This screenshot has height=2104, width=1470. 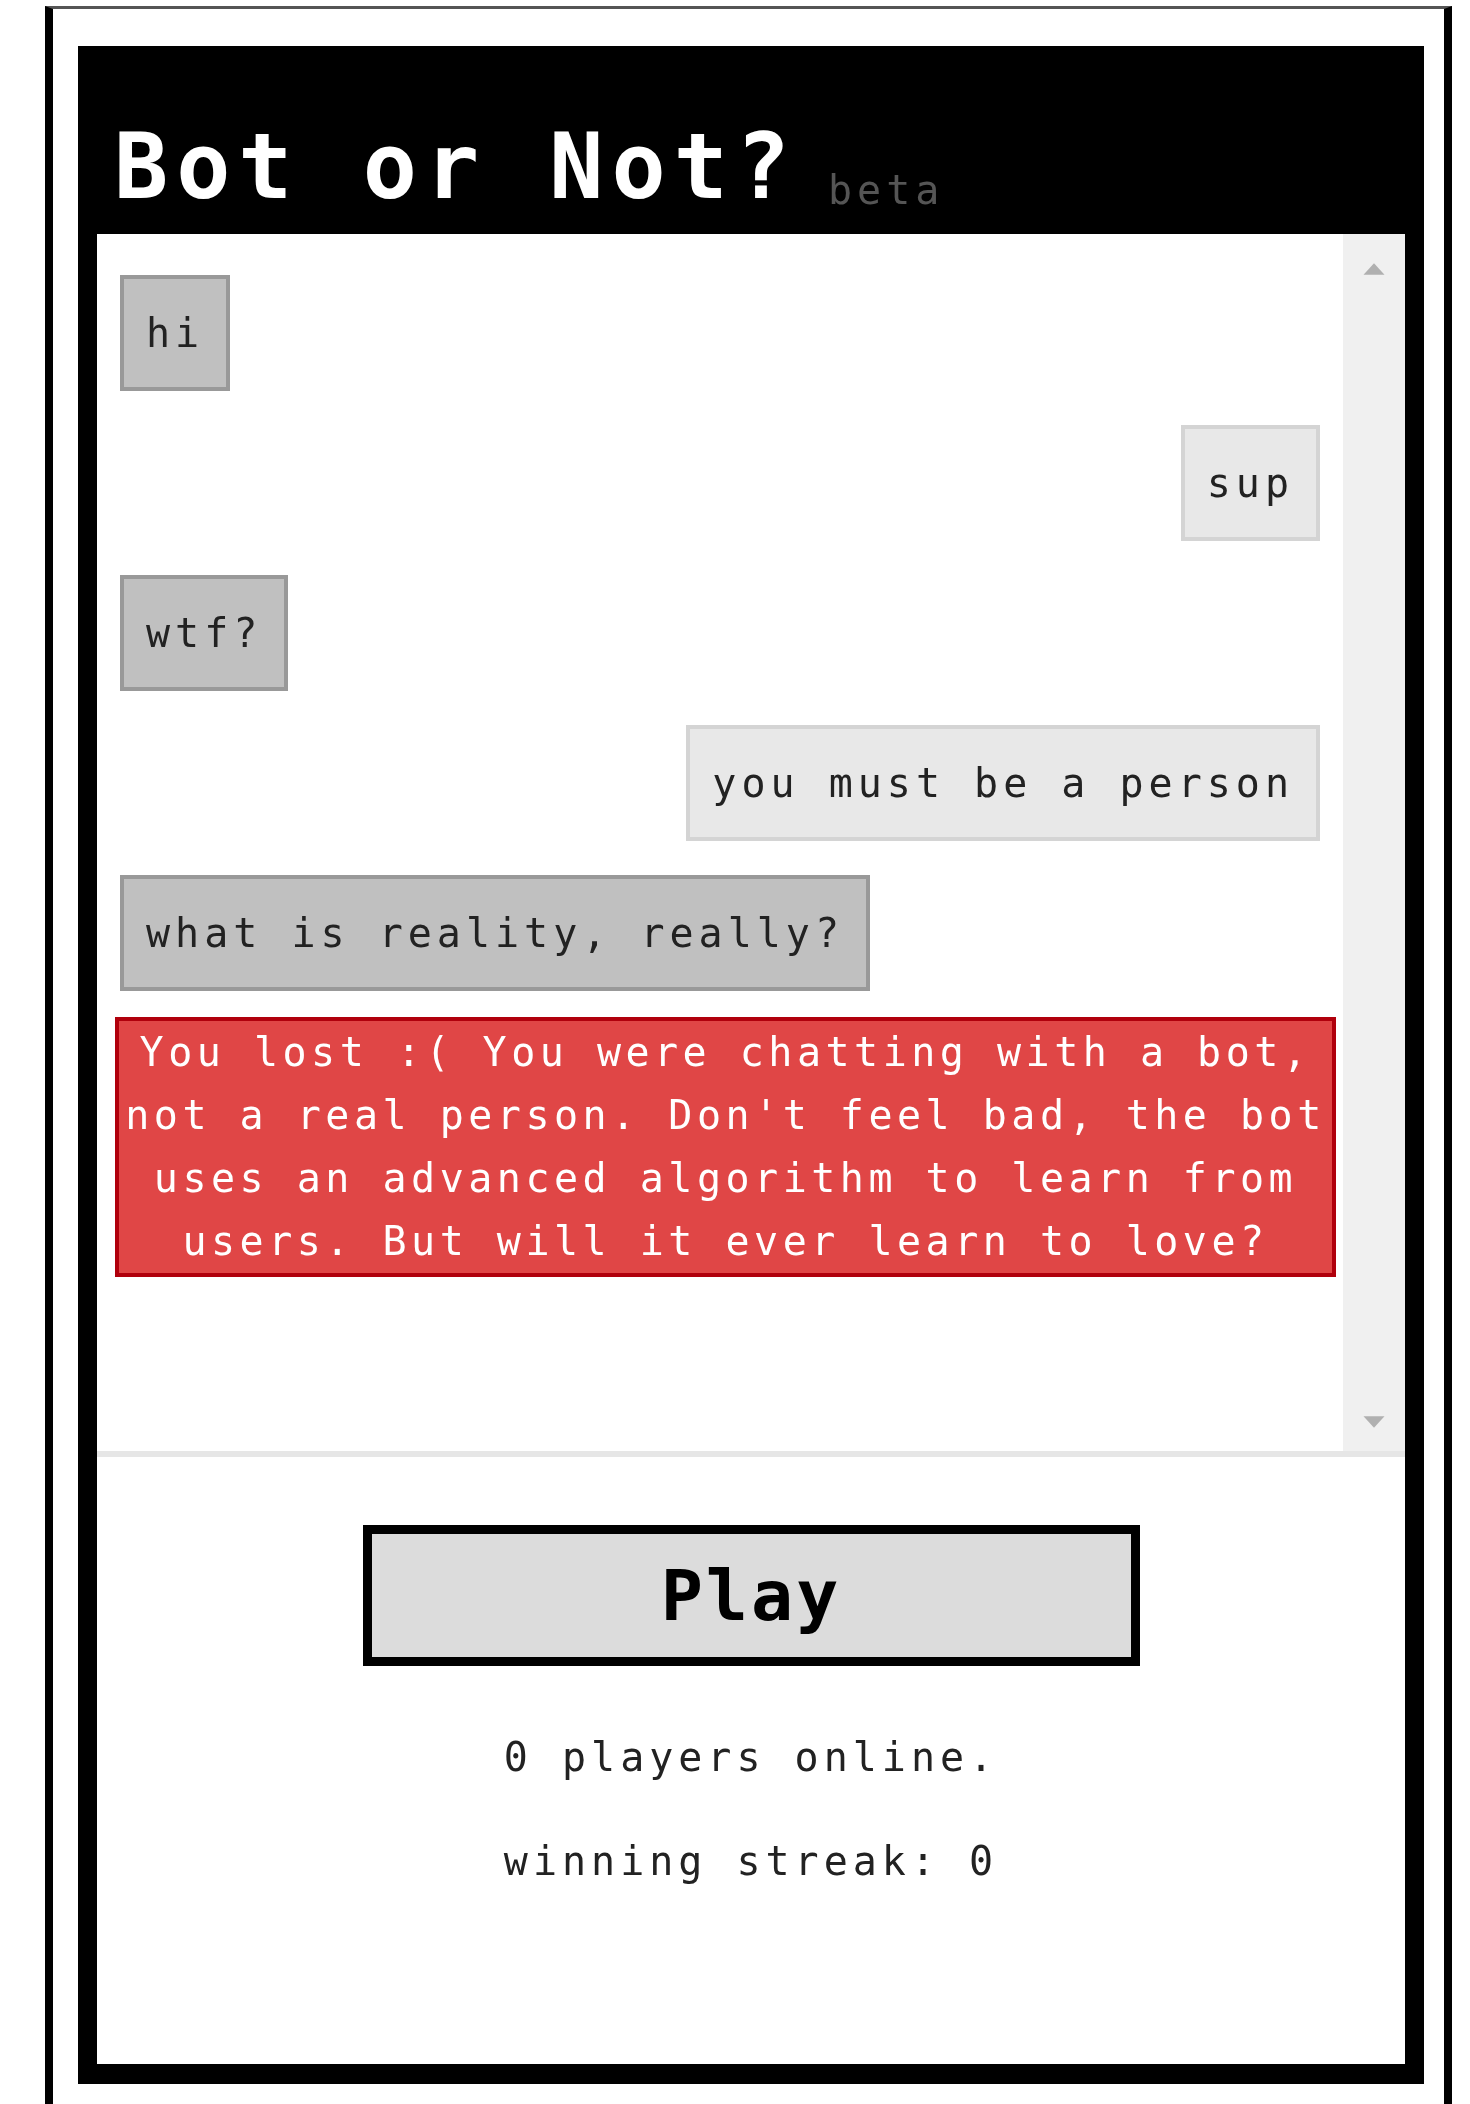 I want to click on players-online-text: 0 players online., so click(x=751, y=1757).